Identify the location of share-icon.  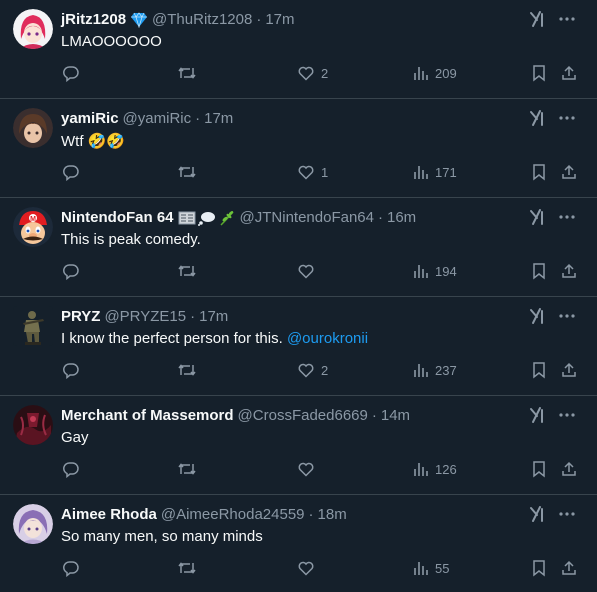
(569, 72).